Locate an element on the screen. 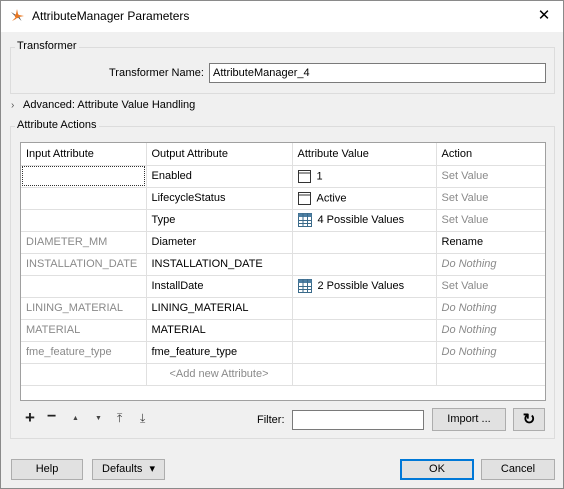 This screenshot has width=564, height=489. title-bar: AttributeManager Parameters ✕ is located at coordinates (282, 16).